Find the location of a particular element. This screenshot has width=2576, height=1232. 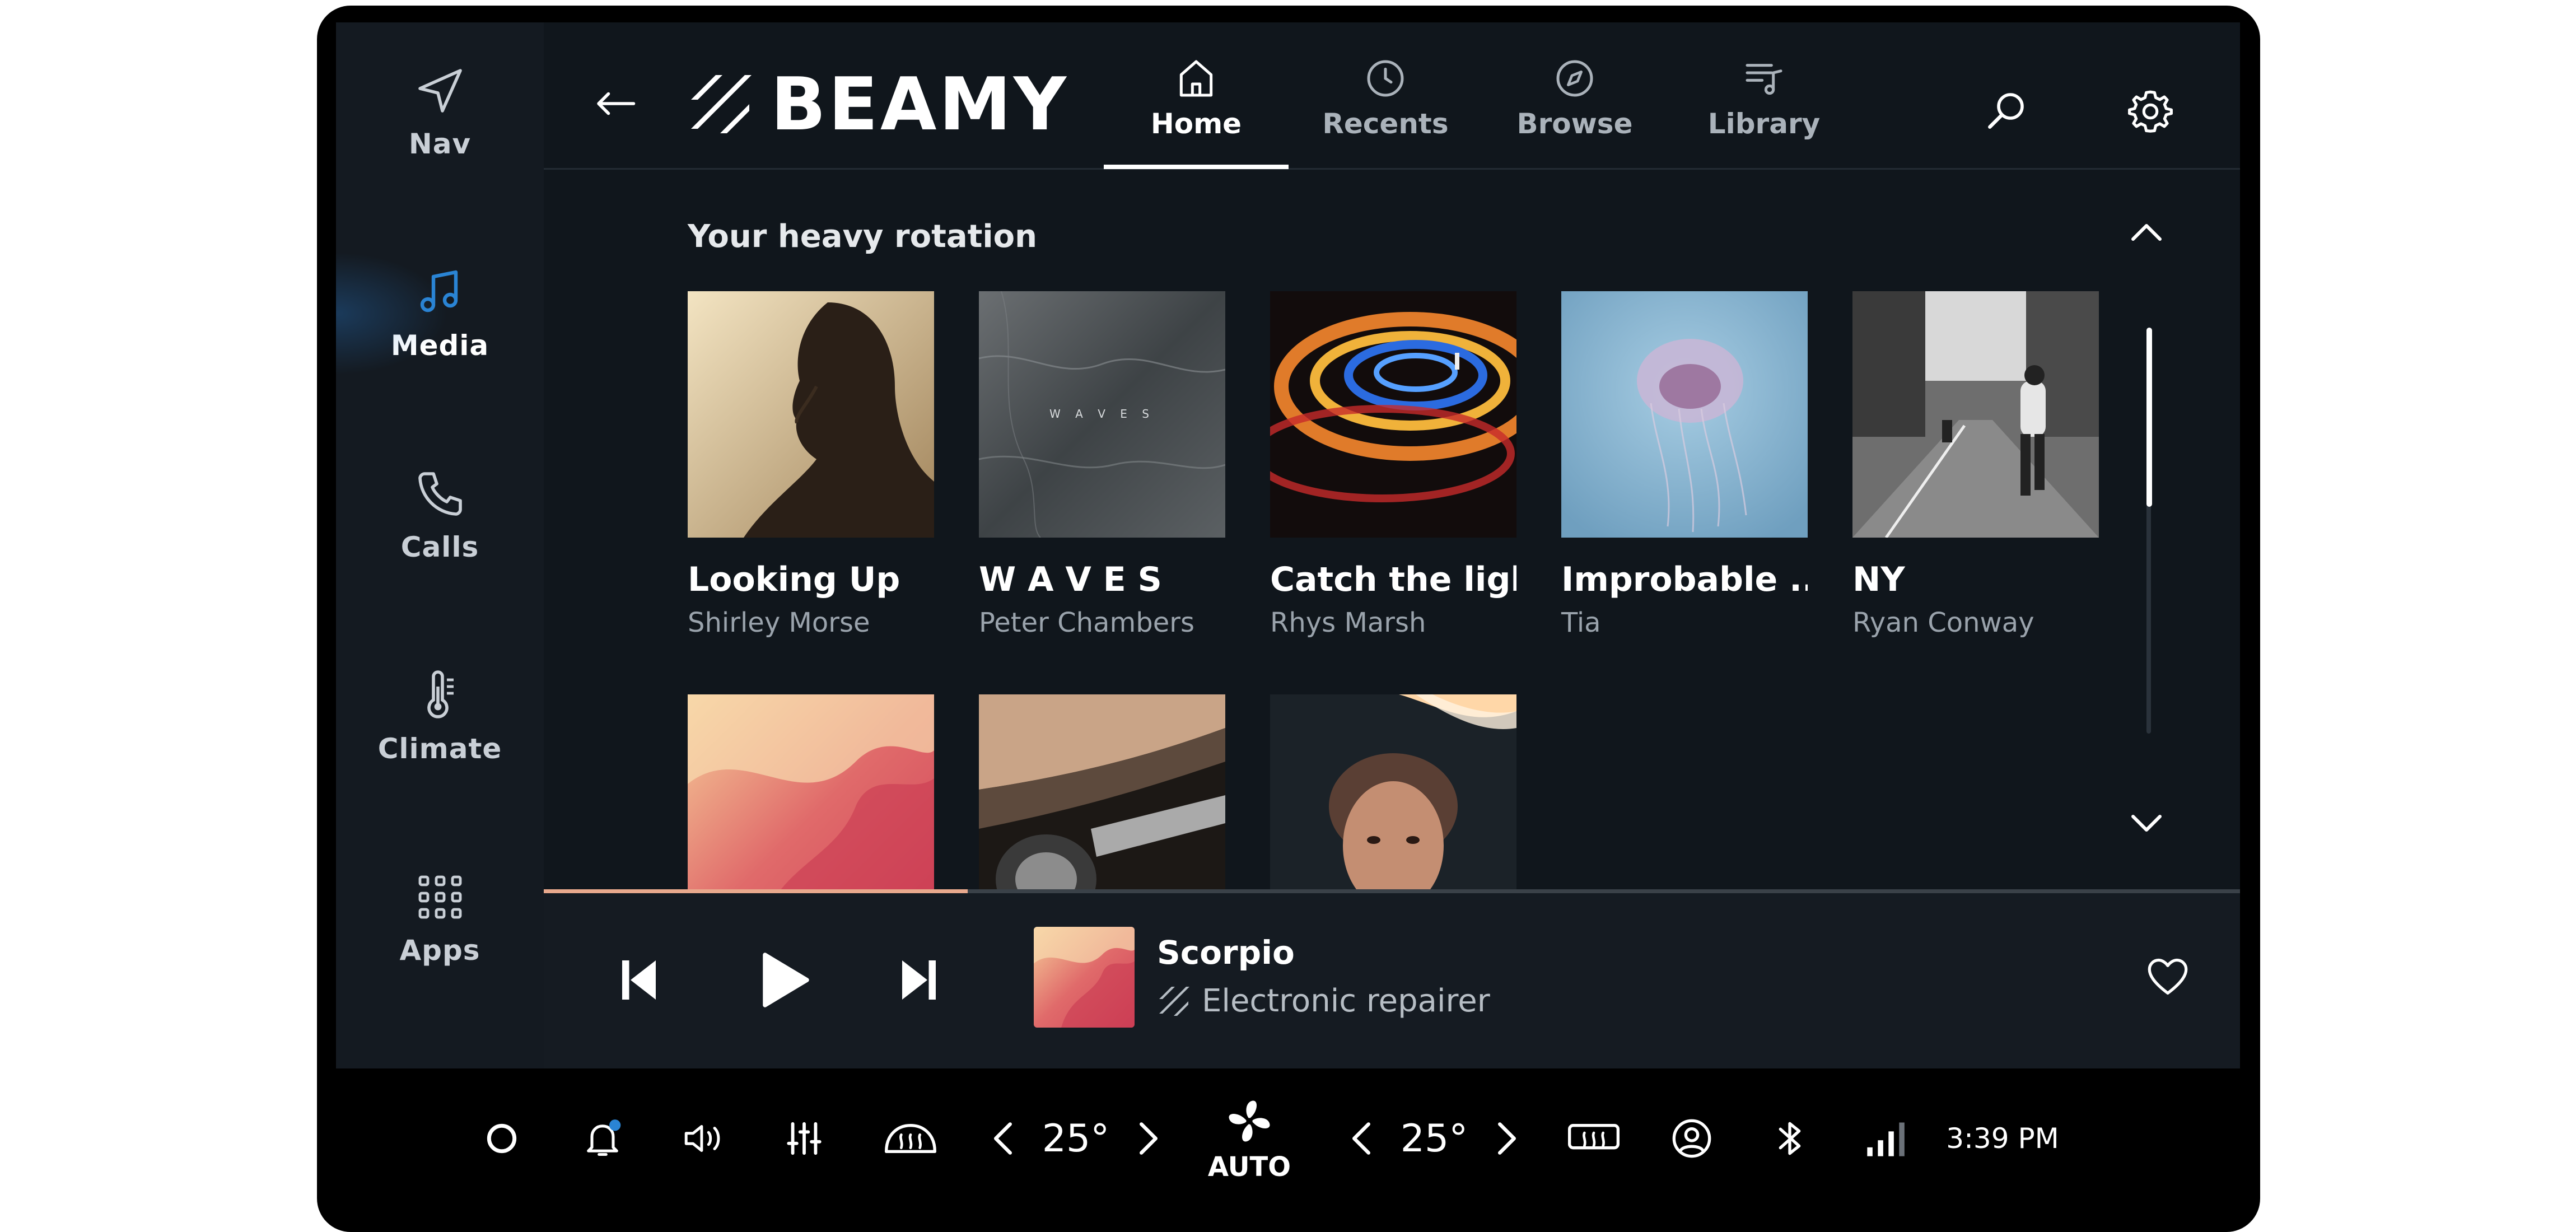

back-arrow-icon is located at coordinates (616, 104).